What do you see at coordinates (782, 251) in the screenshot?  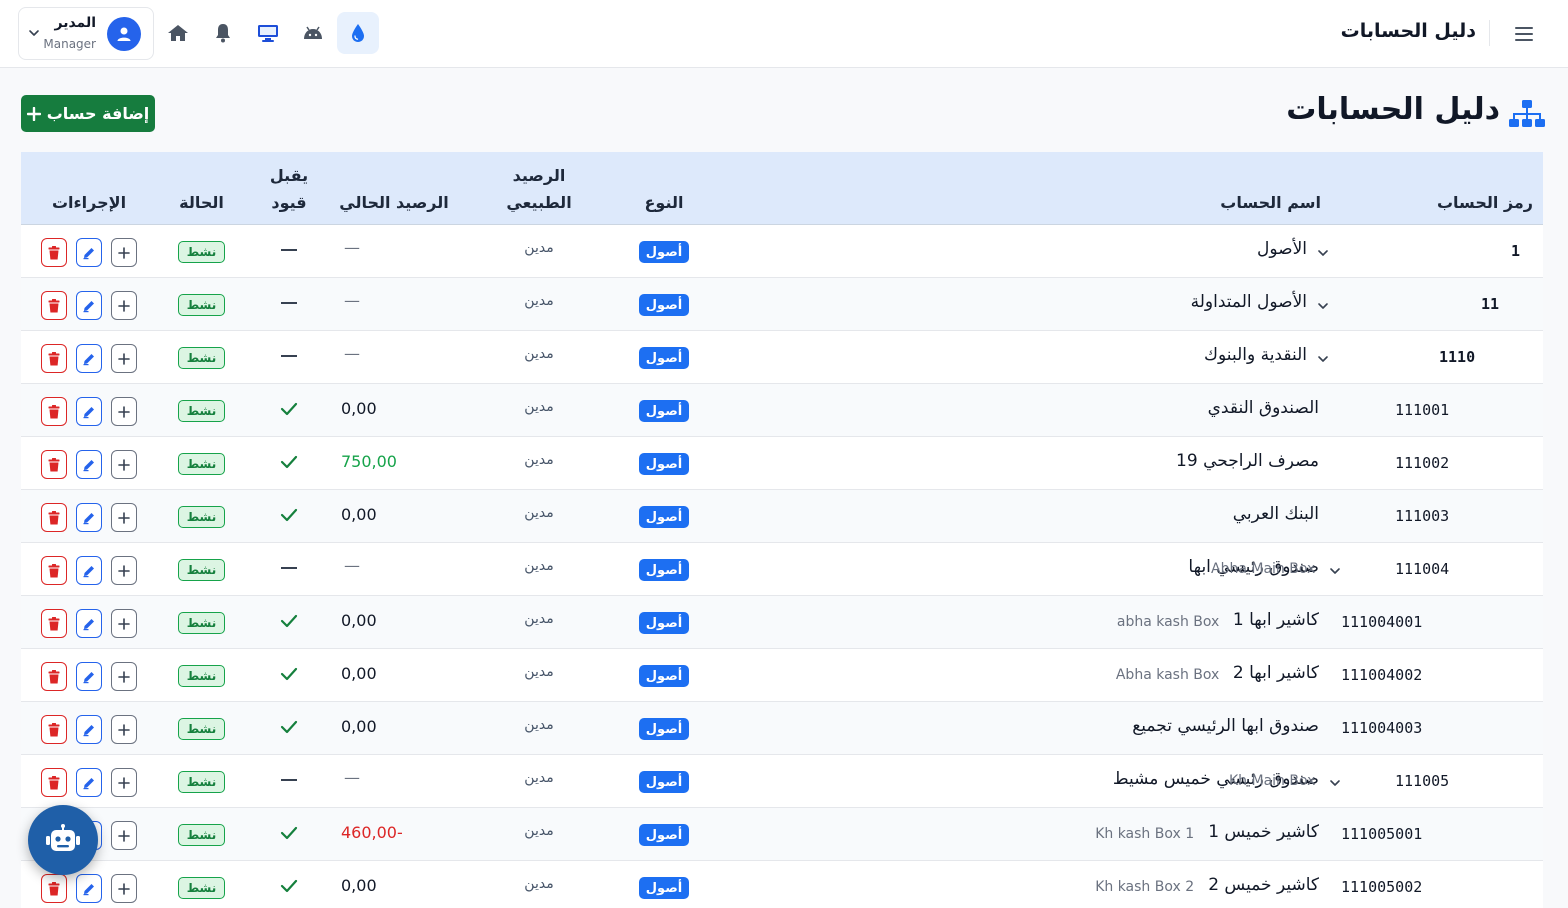 I see `table-row: 1 الأصول أصول مدين — نشط` at bounding box center [782, 251].